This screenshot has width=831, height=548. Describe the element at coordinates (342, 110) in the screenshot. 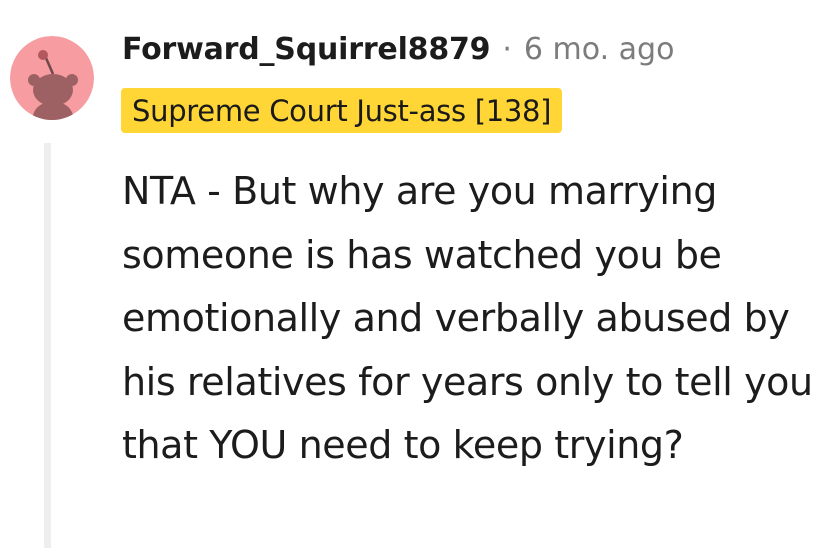

I see `user-flair-badge: Supreme Court Just-ass [138]` at that location.